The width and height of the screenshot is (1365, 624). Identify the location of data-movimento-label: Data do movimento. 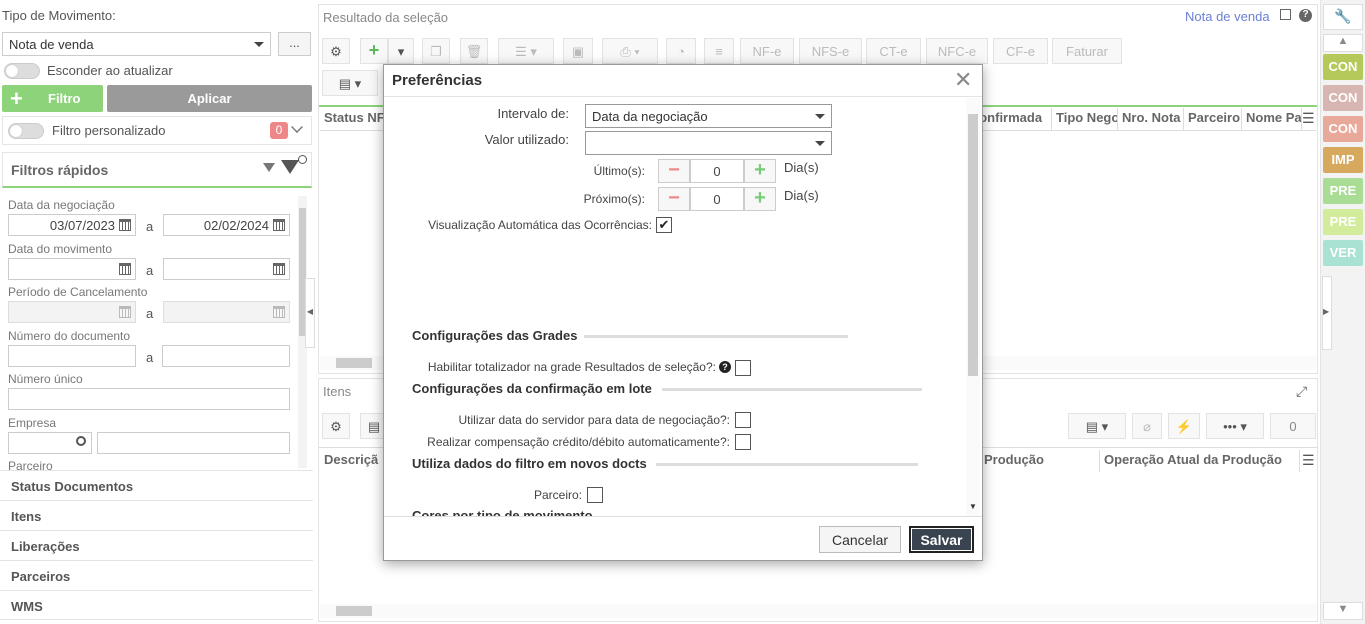
(60, 249).